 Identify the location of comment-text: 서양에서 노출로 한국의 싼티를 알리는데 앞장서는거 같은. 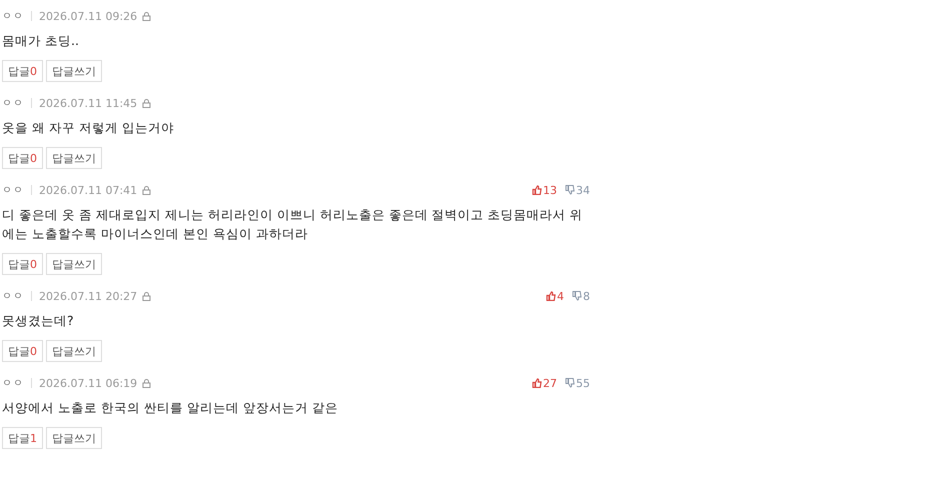
(170, 408).